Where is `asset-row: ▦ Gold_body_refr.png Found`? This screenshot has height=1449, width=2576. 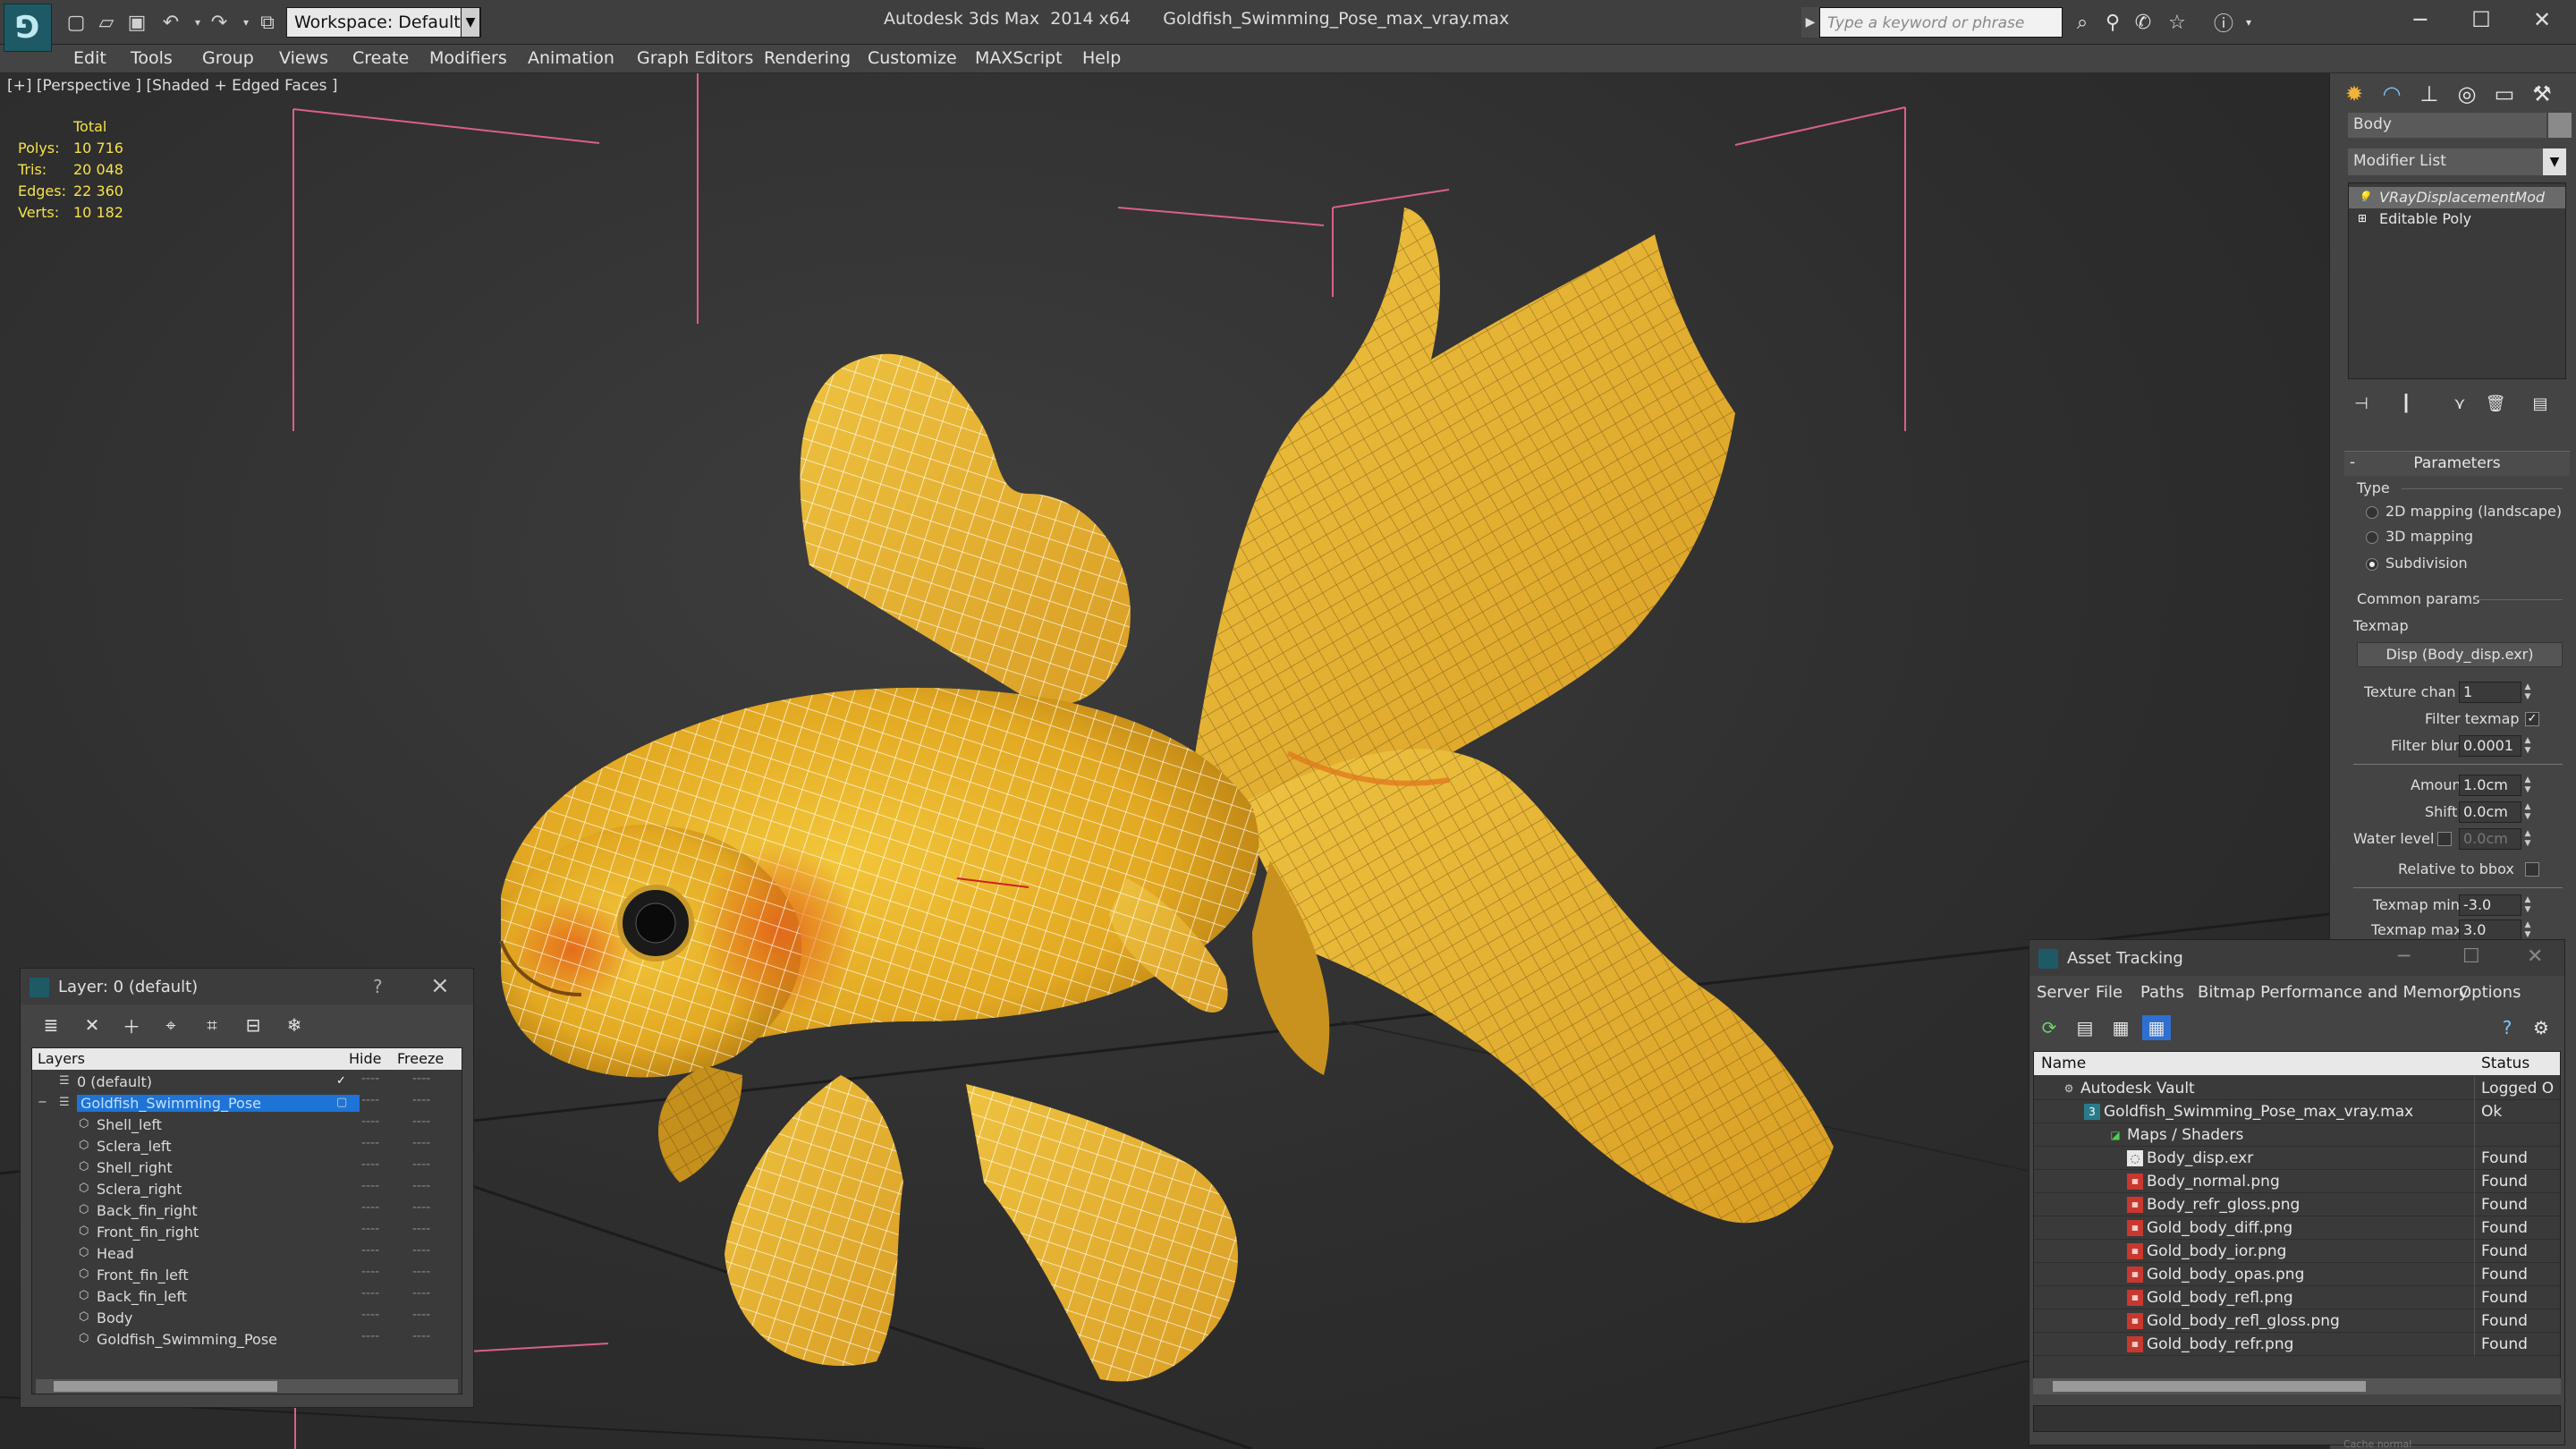
asset-row: ▦ Gold_body_refr.png Found is located at coordinates (2297, 1344).